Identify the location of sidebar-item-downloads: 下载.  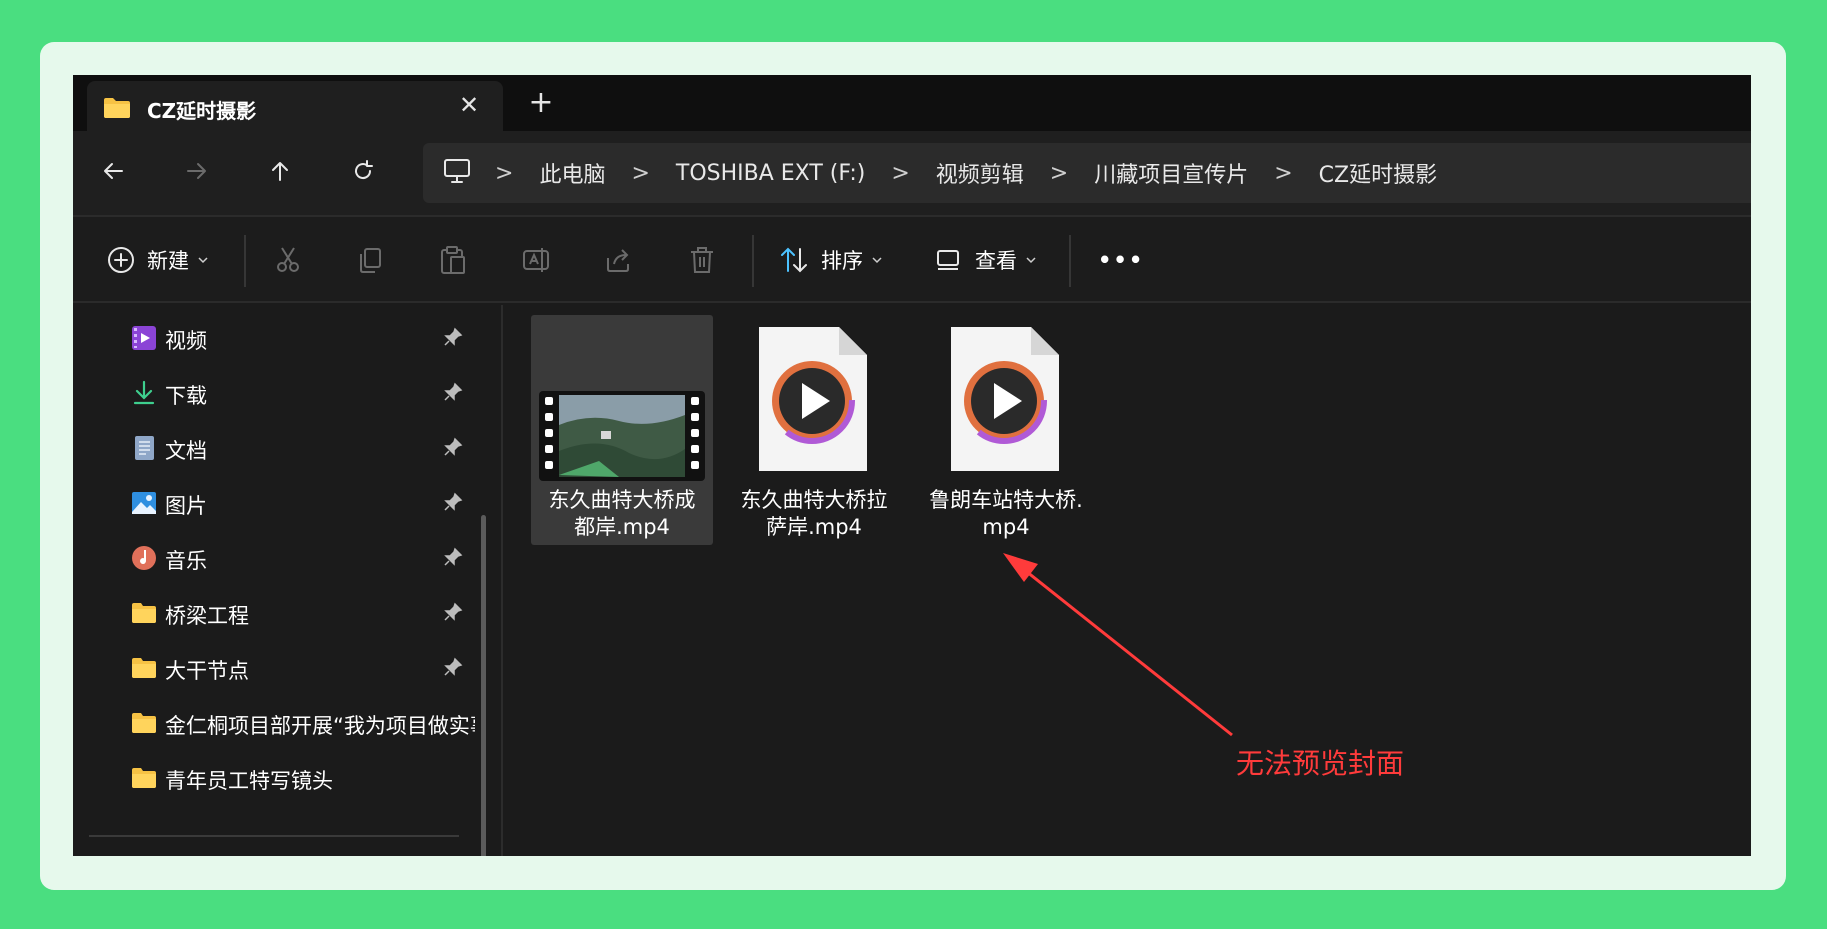
(278, 393).